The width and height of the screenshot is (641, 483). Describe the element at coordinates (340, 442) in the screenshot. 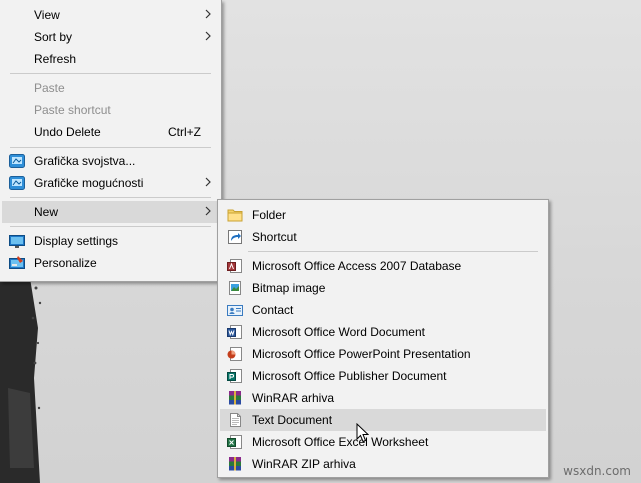

I see `menu-item-label: Microsoft Office Excel Worksheet` at that location.